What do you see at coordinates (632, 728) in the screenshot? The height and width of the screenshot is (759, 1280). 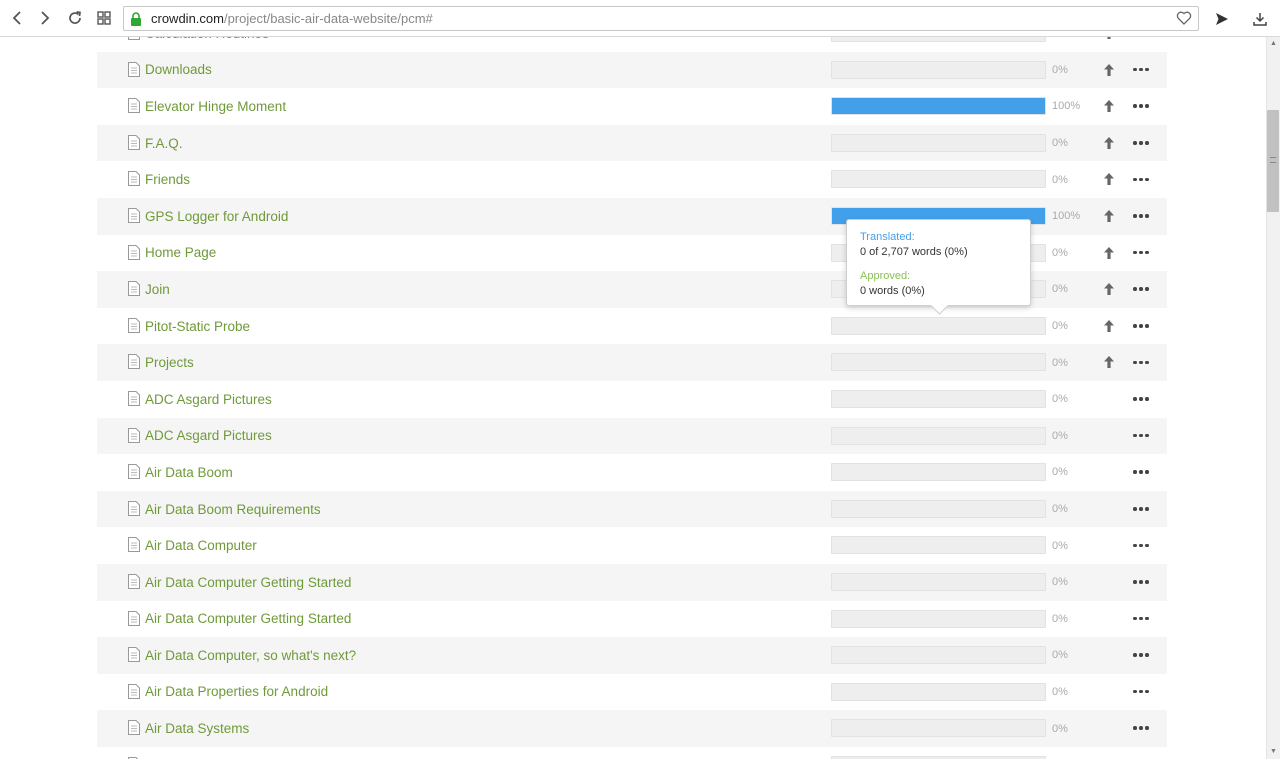 I see `file-row: Air Data Systems 0%` at bounding box center [632, 728].